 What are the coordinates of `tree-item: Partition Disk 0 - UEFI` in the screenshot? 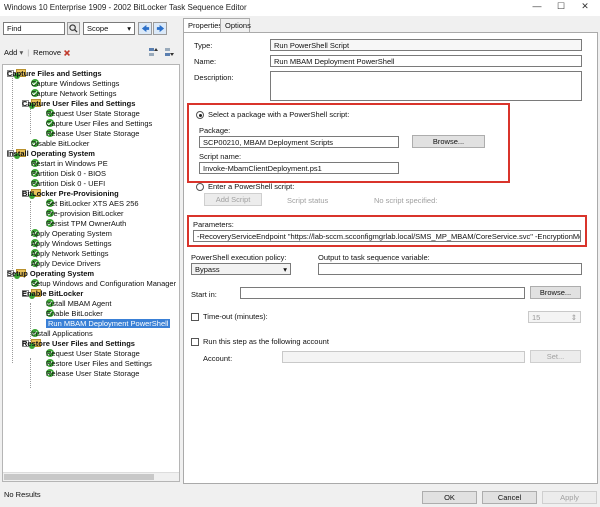 It's located at (68, 183).